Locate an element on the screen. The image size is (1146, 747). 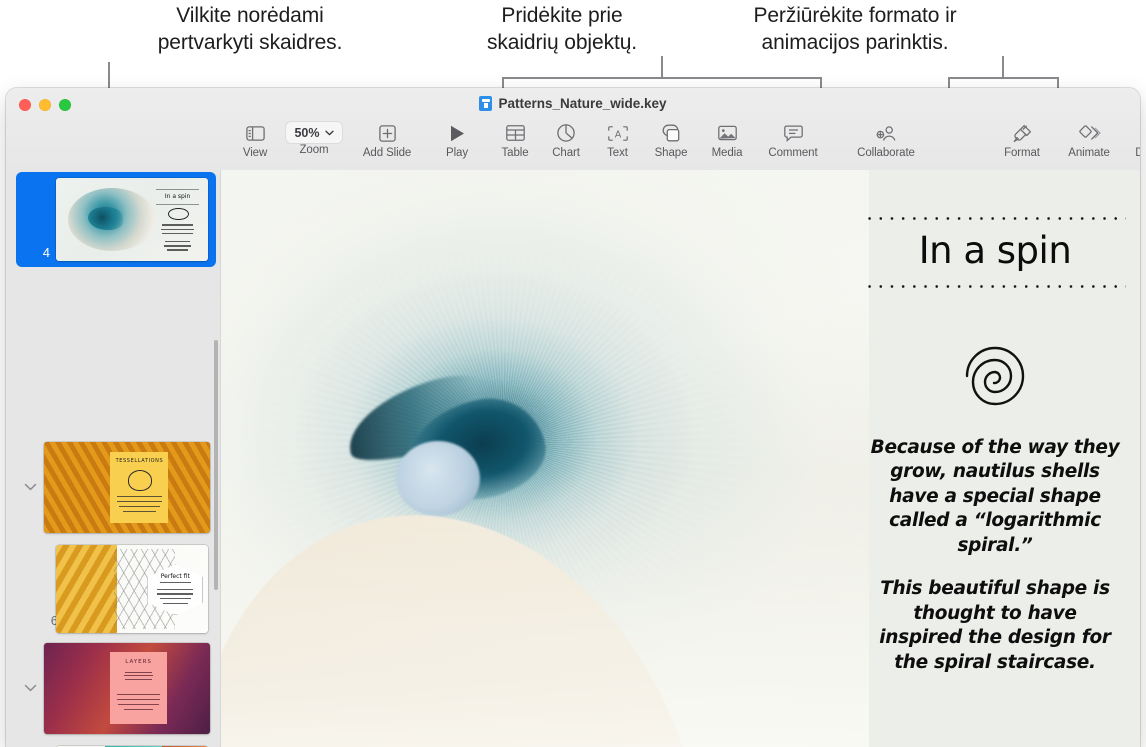
toolbar-button-add-slide: Add Slide is located at coordinates (387, 138).